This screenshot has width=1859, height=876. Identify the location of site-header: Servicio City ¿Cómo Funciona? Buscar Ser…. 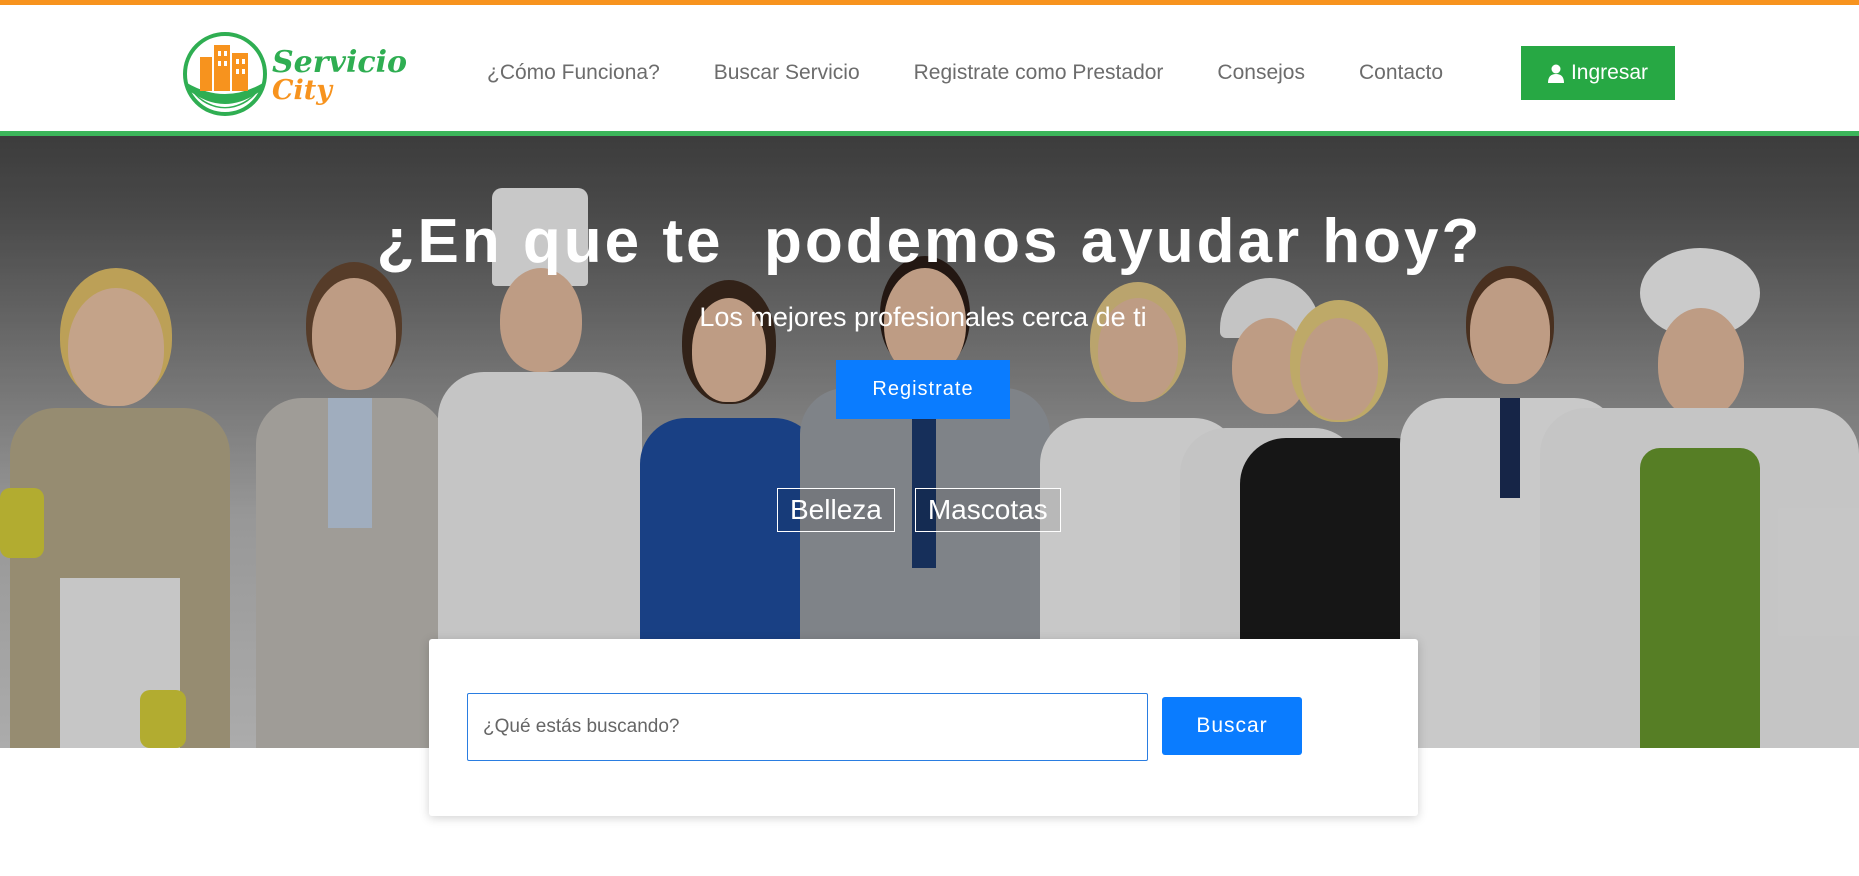
(929, 69).